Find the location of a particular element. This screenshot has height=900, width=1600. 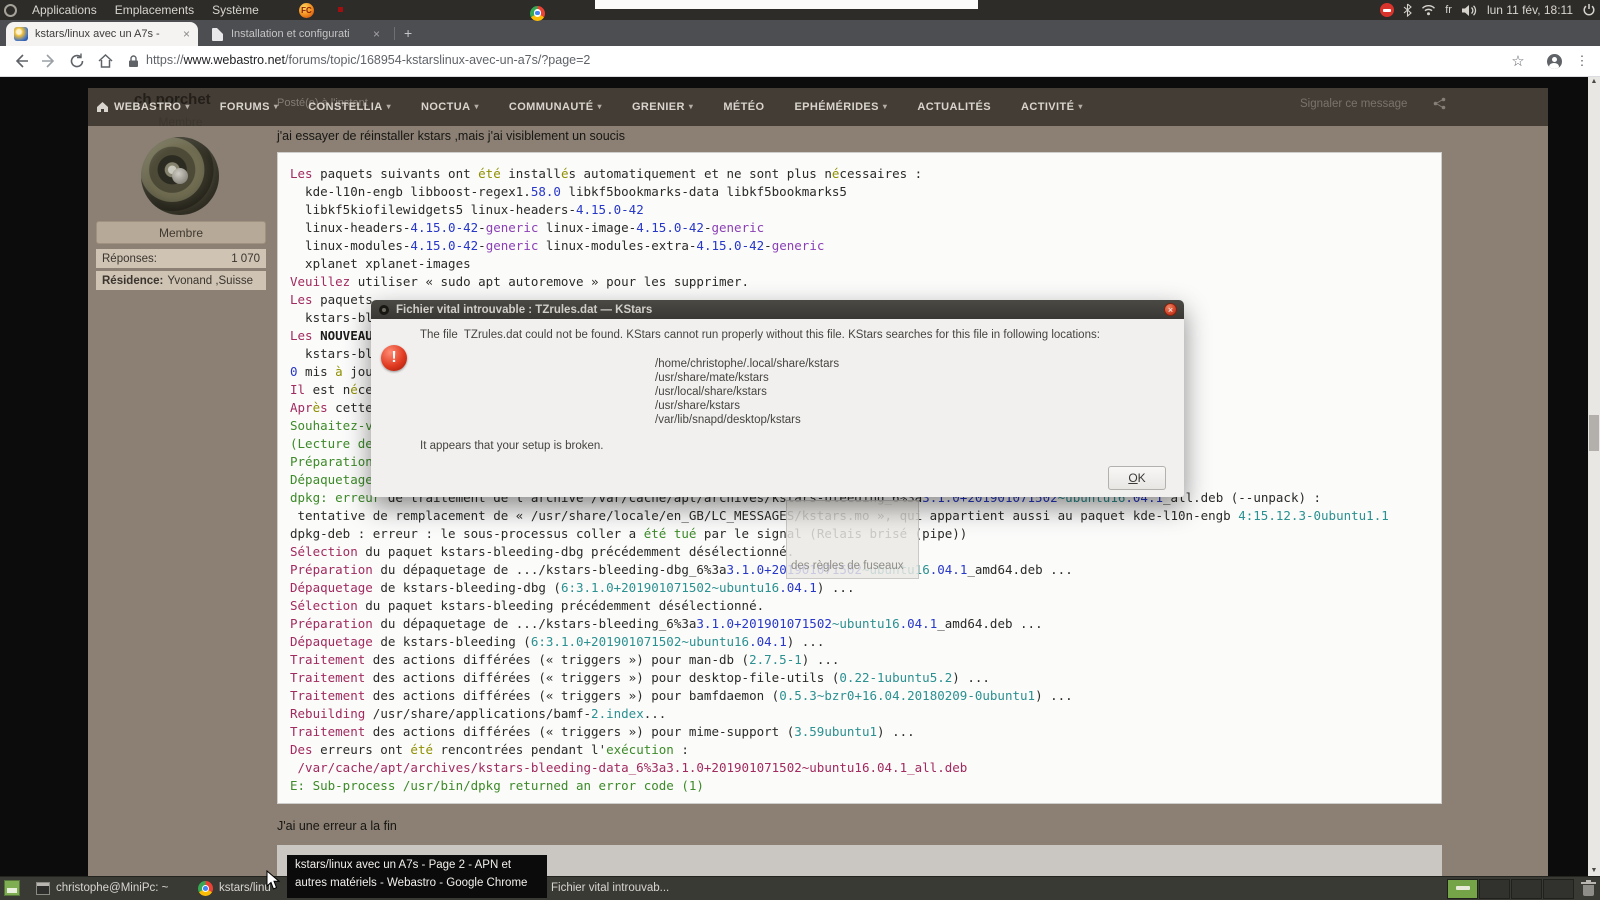

kstars-favicon is located at coordinates (21, 34).